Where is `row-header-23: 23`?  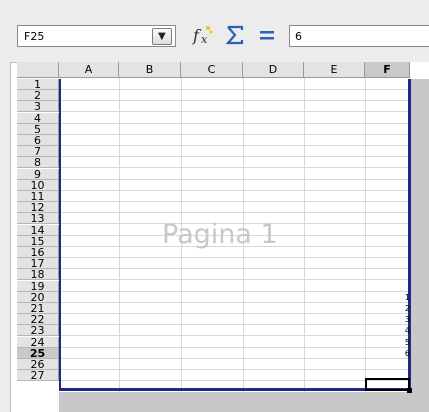
row-header-23: 23 is located at coordinates (38, 330).